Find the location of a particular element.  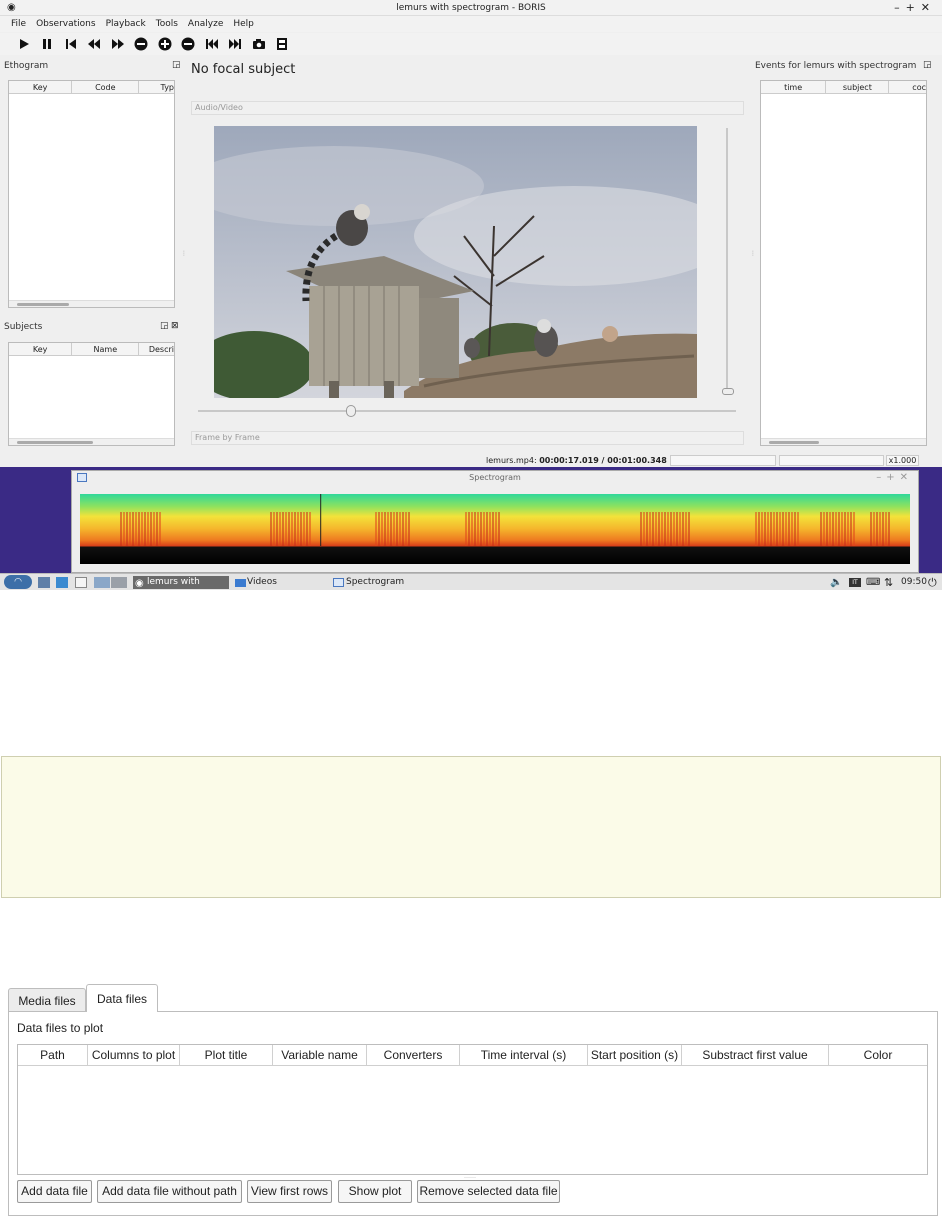

volume-slider-track is located at coordinates (727, 259).